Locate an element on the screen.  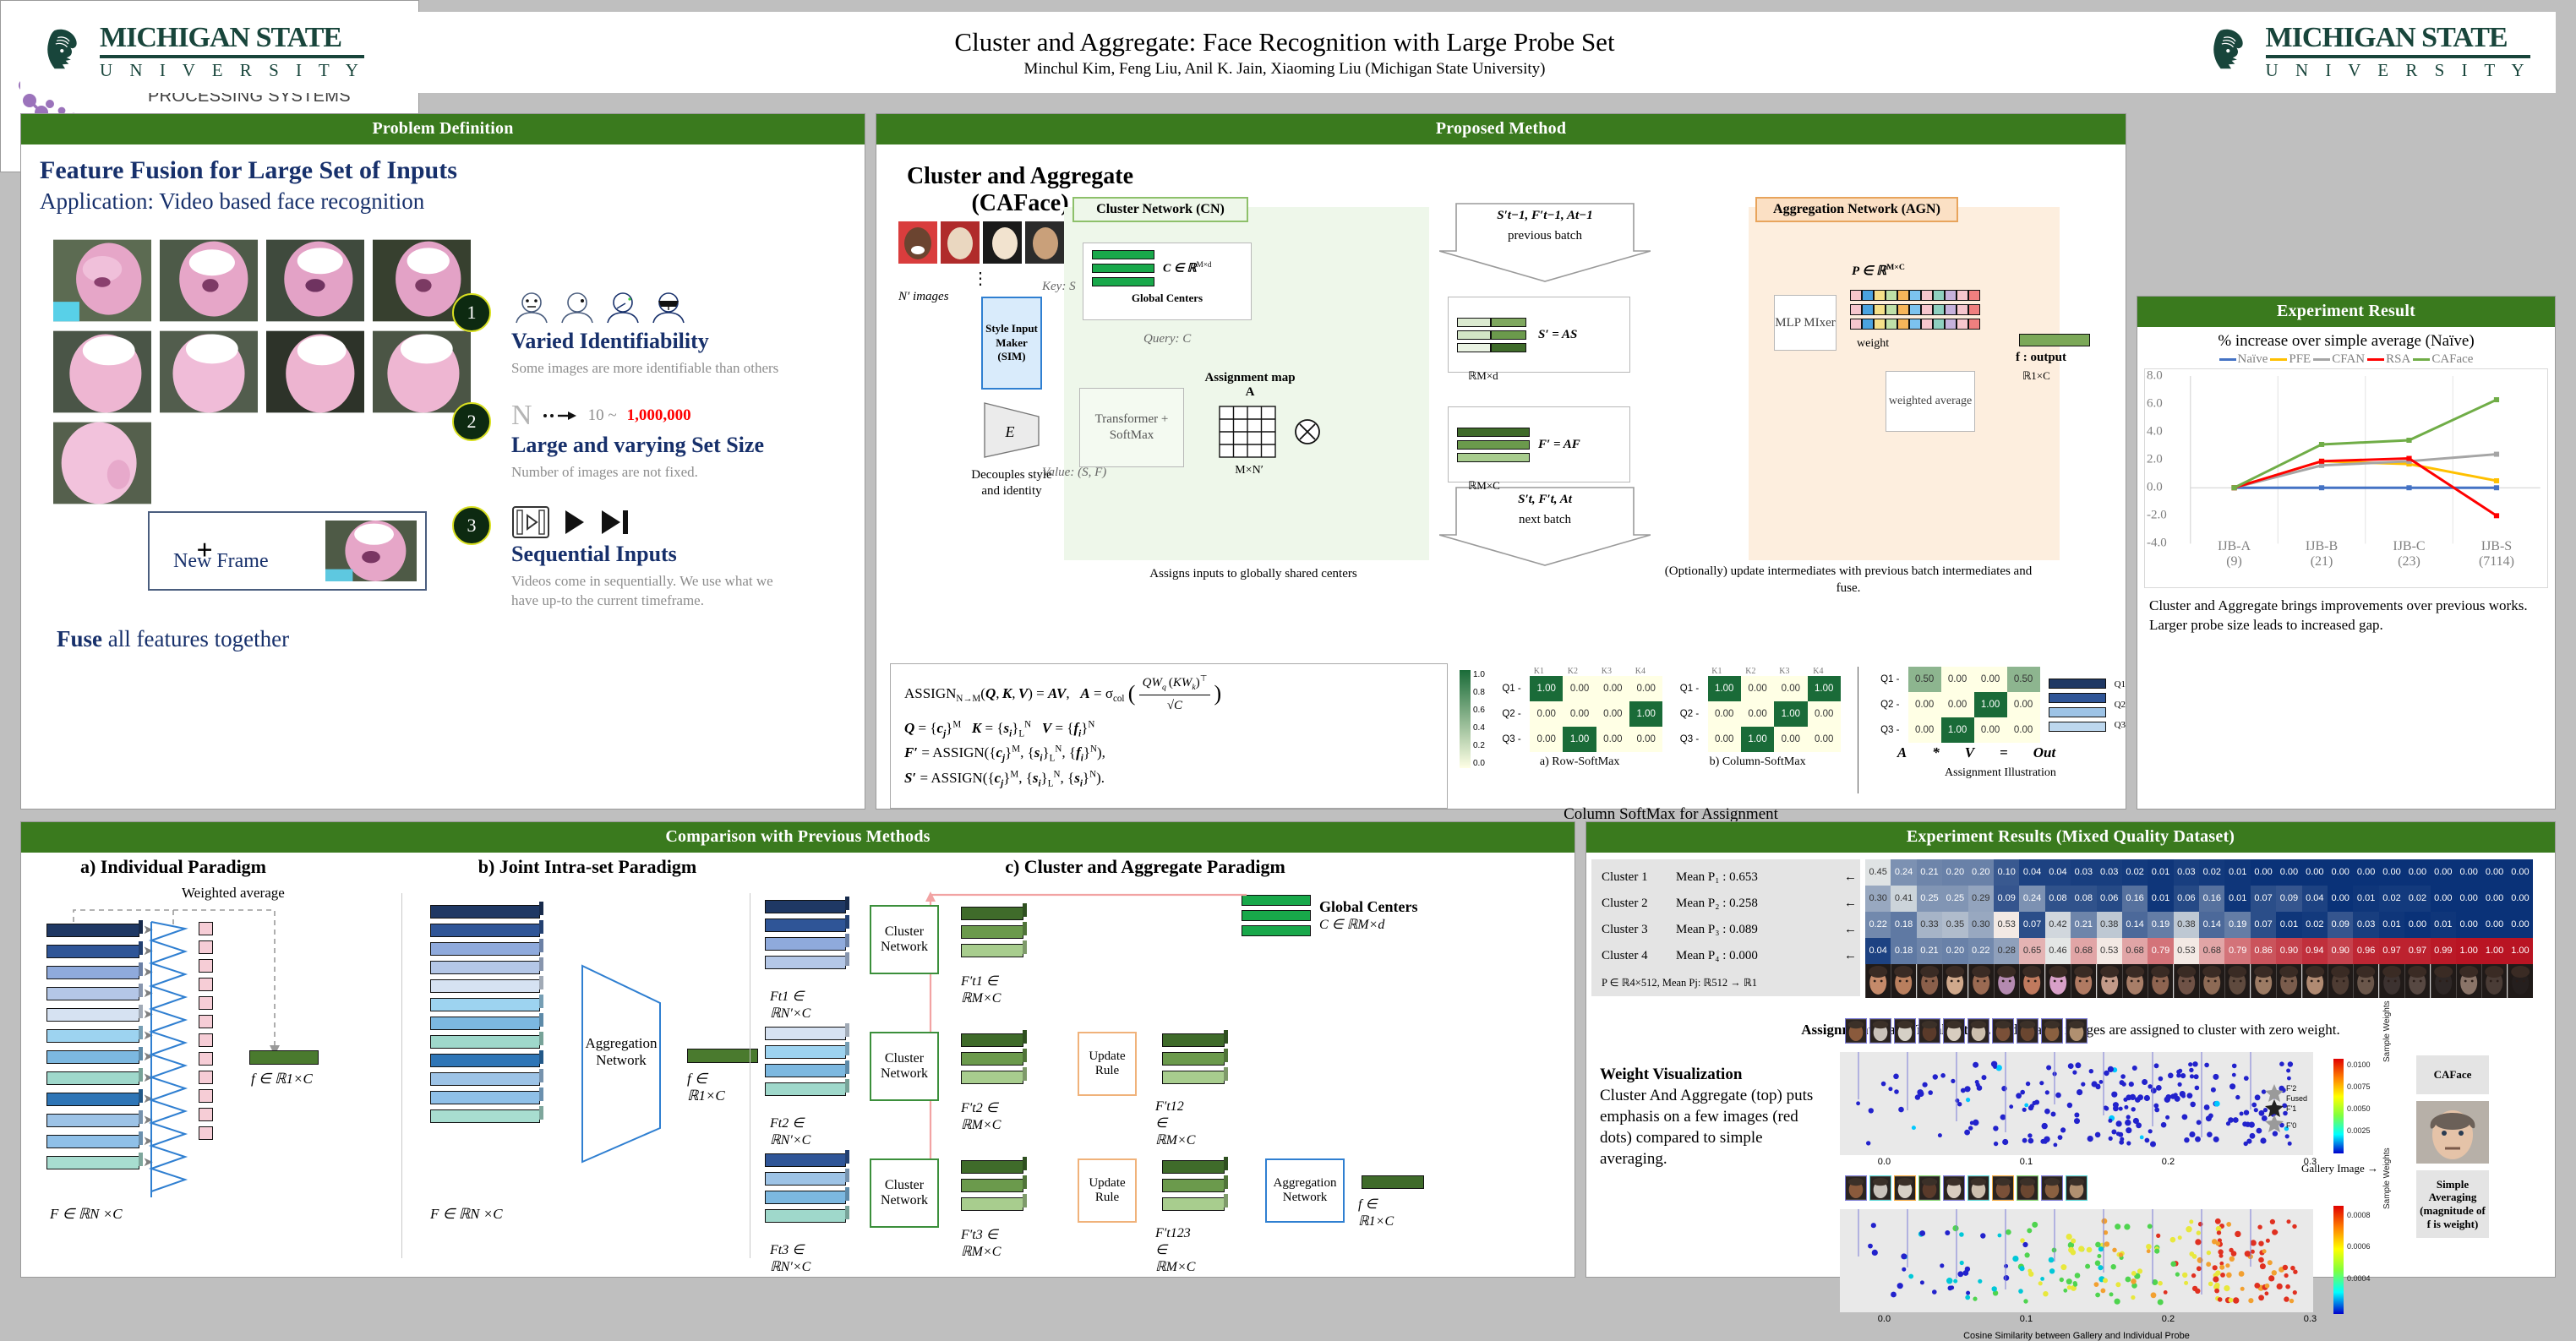
table-row: Q1 -1.00 0.00 0.00 0.00 is located at coordinates (1580, 688).